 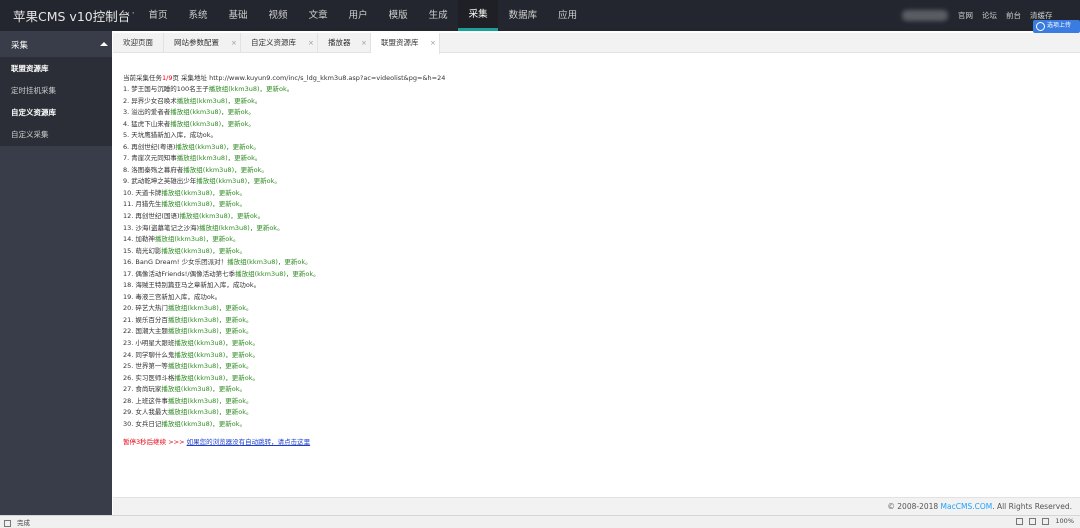 What do you see at coordinates (155, 354) in the screenshot?
I see `log-title: 同学聊什么鬼` at bounding box center [155, 354].